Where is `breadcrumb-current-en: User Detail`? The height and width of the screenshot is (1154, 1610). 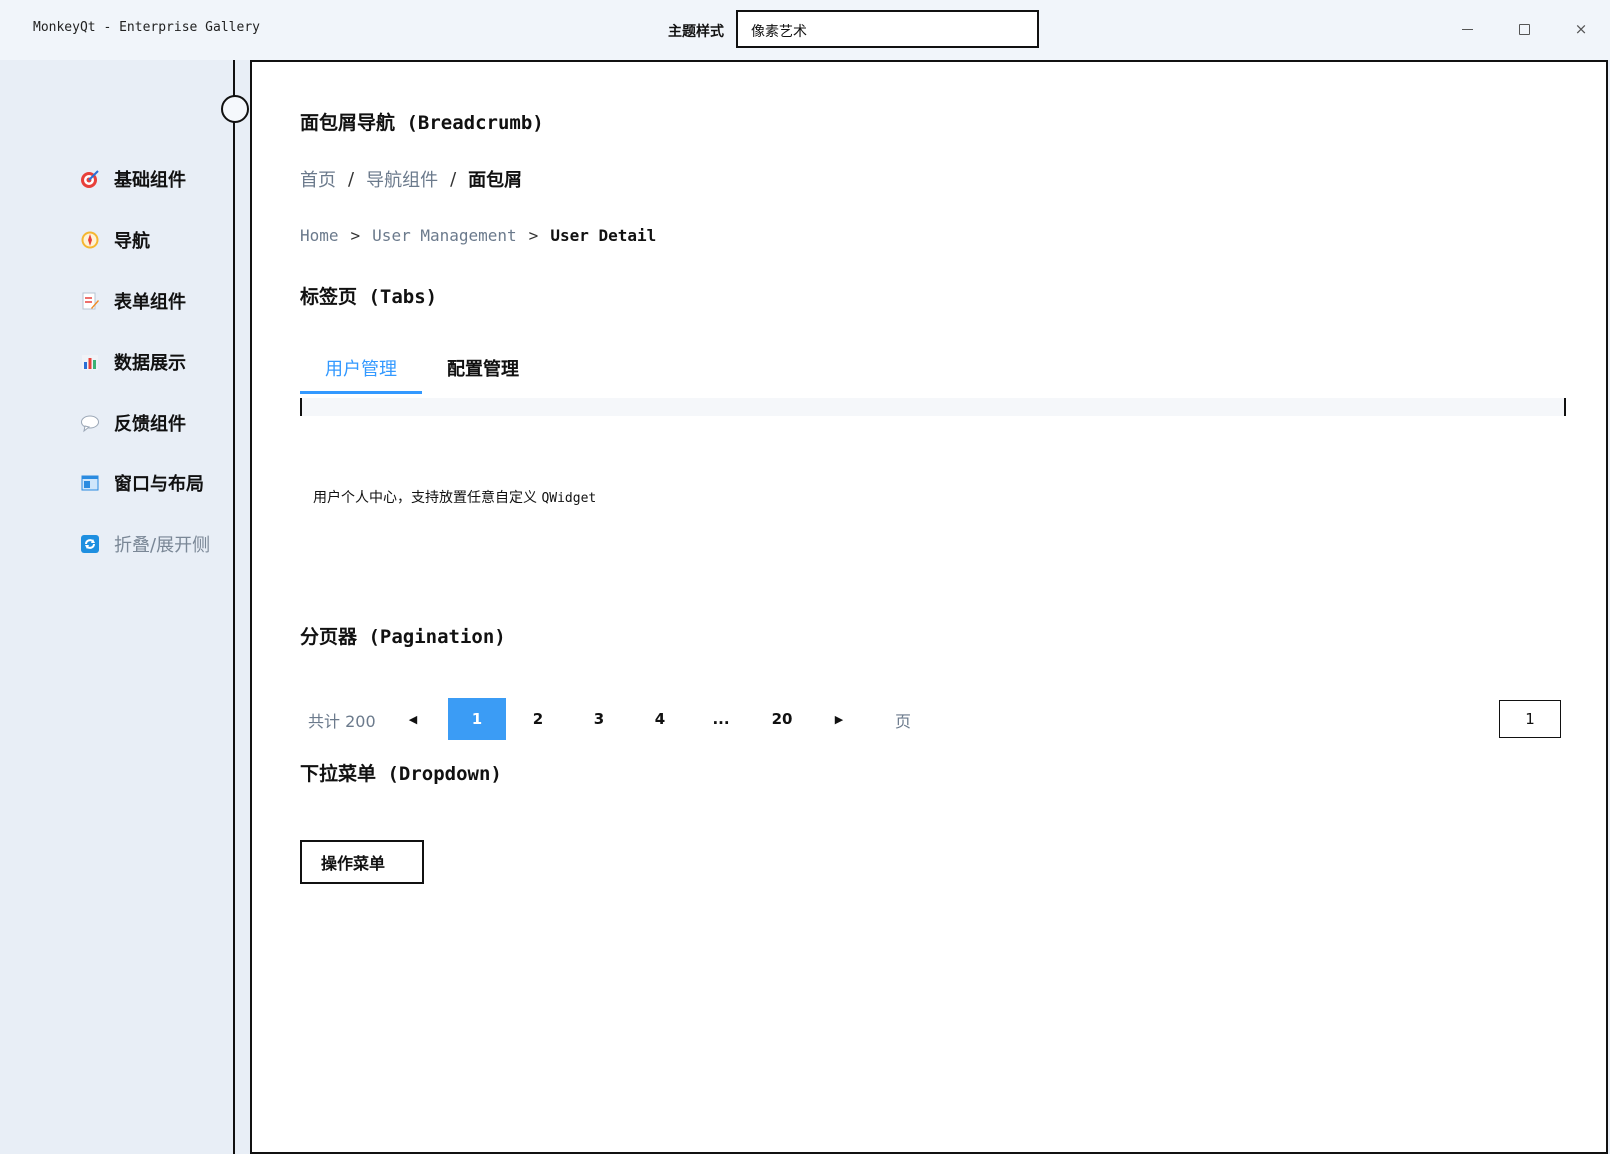
breadcrumb-current-en: User Detail is located at coordinates (603, 235).